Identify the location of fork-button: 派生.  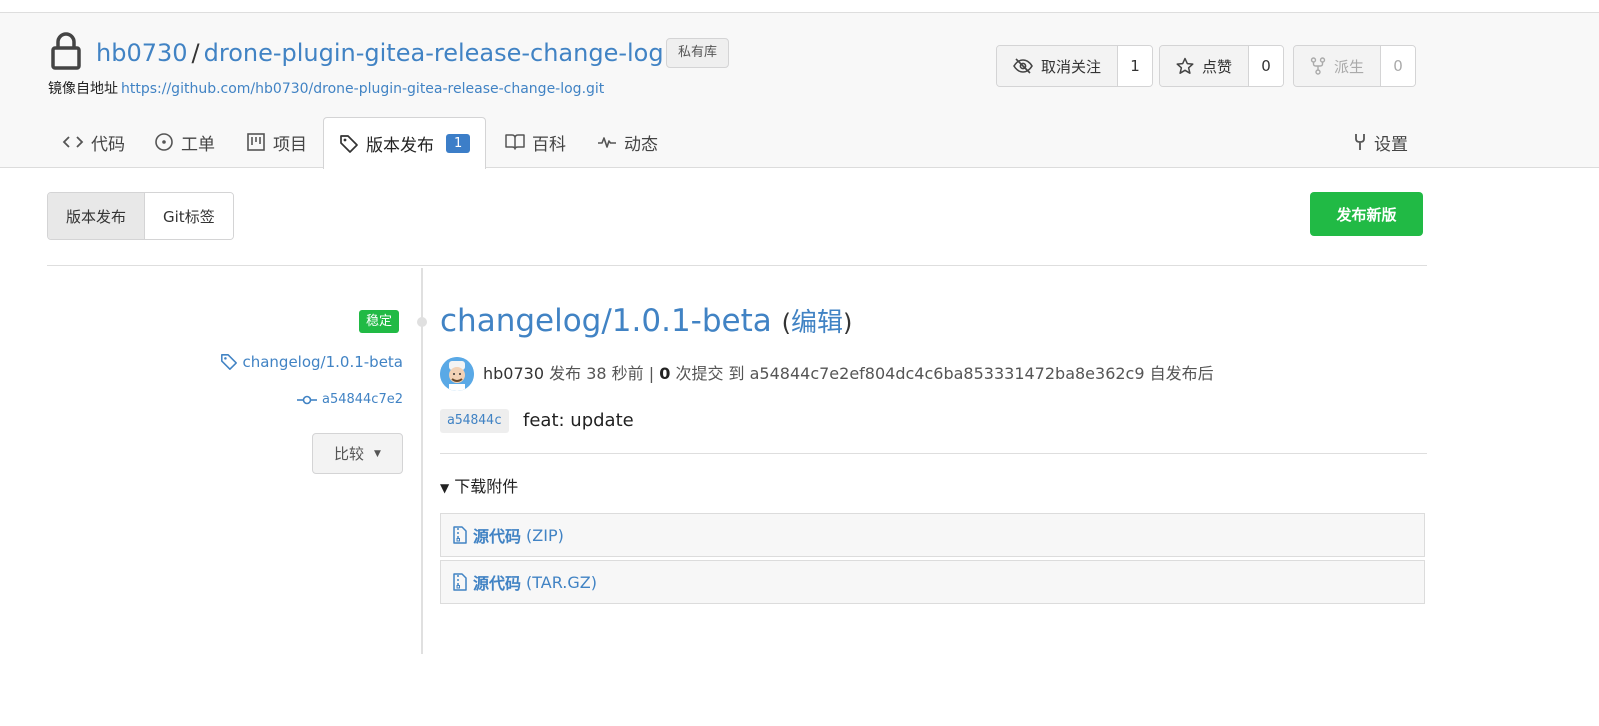
(1338, 66).